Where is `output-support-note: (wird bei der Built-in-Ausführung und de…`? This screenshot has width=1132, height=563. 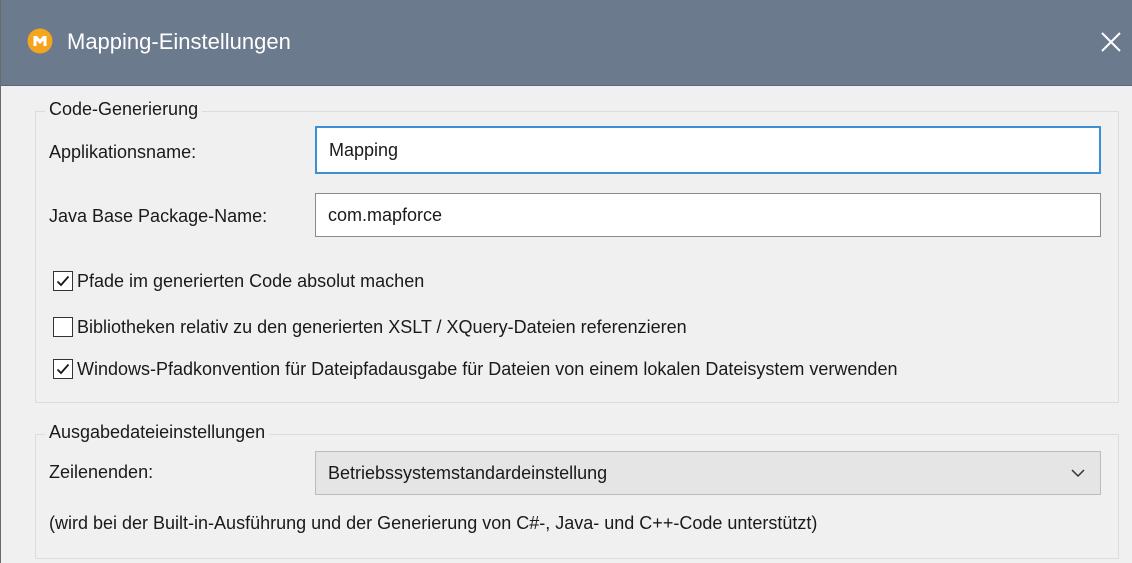 output-support-note: (wird bei der Built-in-Ausführung und de… is located at coordinates (433, 523).